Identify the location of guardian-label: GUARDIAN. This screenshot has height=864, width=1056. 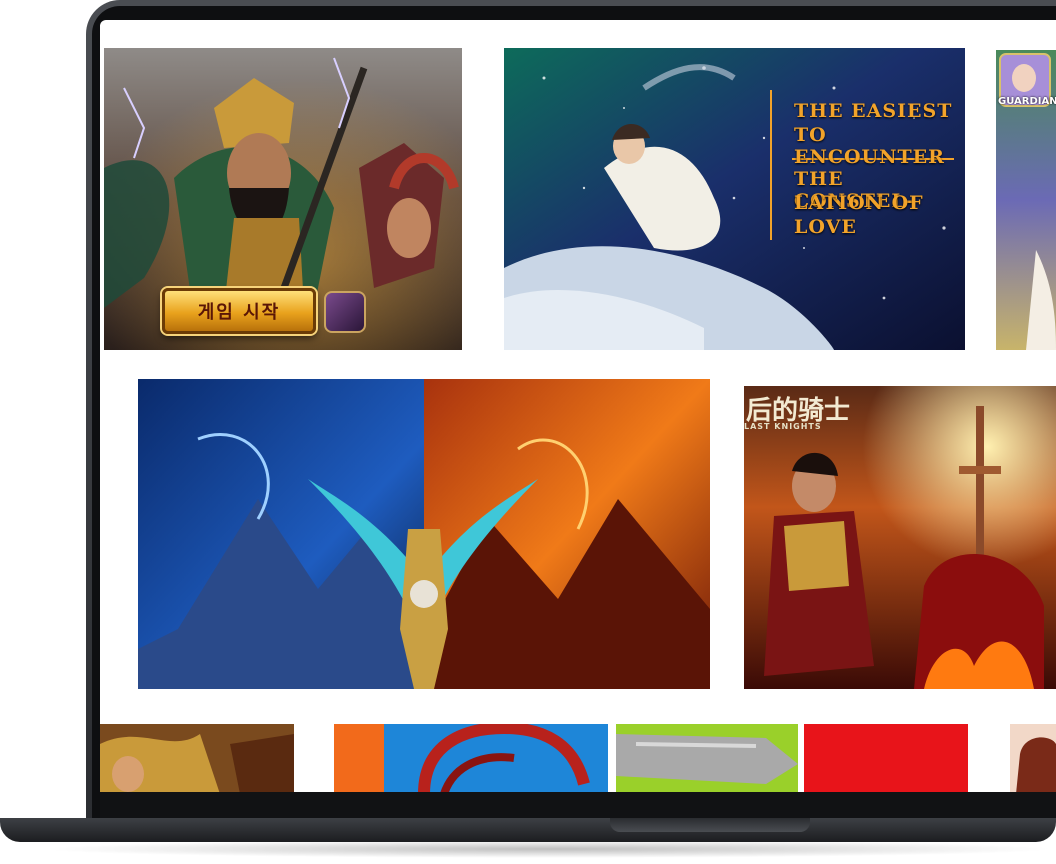
(1027, 101).